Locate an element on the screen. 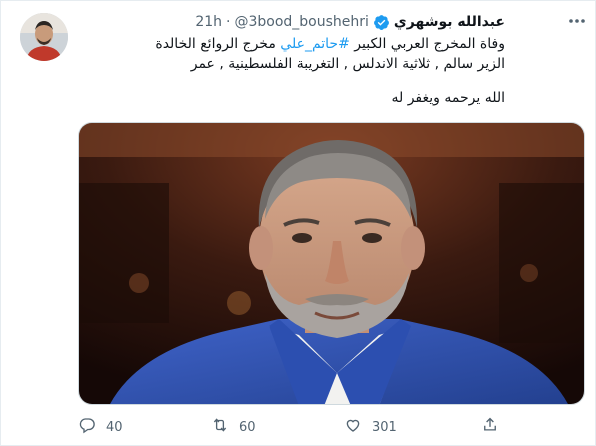  tweet-text-line-1-start: وفاة المخرج العربي الكبير is located at coordinates (427, 44).